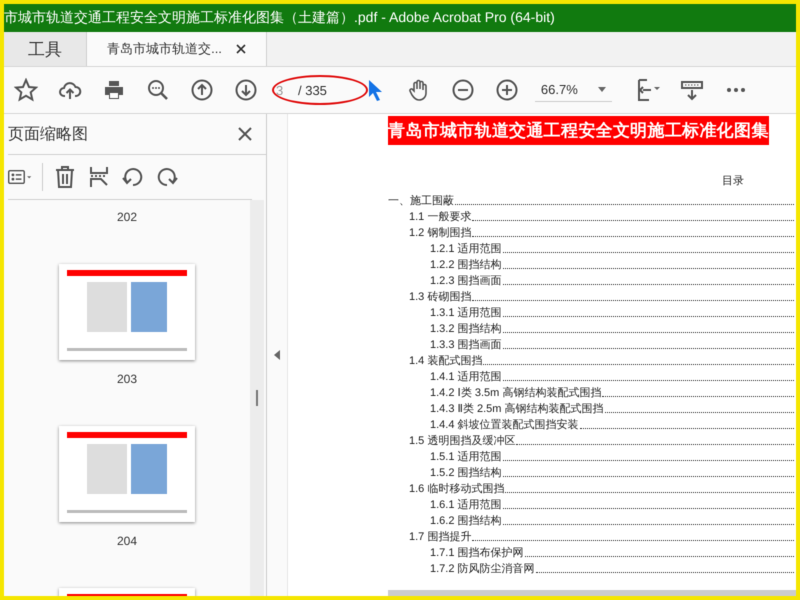  What do you see at coordinates (466, 264) in the screenshot?
I see `toc-entry: 1.2.2 围挡结构` at bounding box center [466, 264].